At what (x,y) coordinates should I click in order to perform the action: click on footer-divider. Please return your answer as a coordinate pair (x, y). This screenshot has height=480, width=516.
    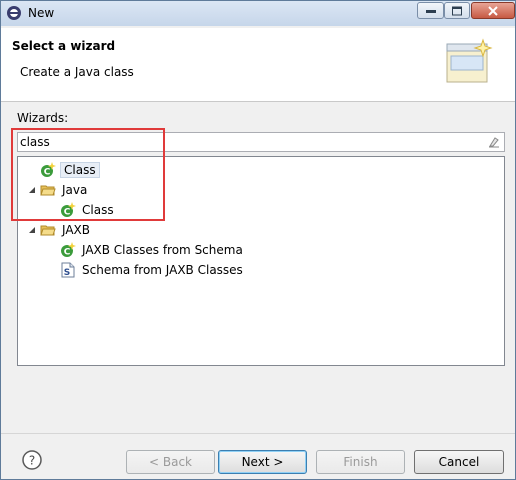
    Looking at the image, I should click on (258, 433).